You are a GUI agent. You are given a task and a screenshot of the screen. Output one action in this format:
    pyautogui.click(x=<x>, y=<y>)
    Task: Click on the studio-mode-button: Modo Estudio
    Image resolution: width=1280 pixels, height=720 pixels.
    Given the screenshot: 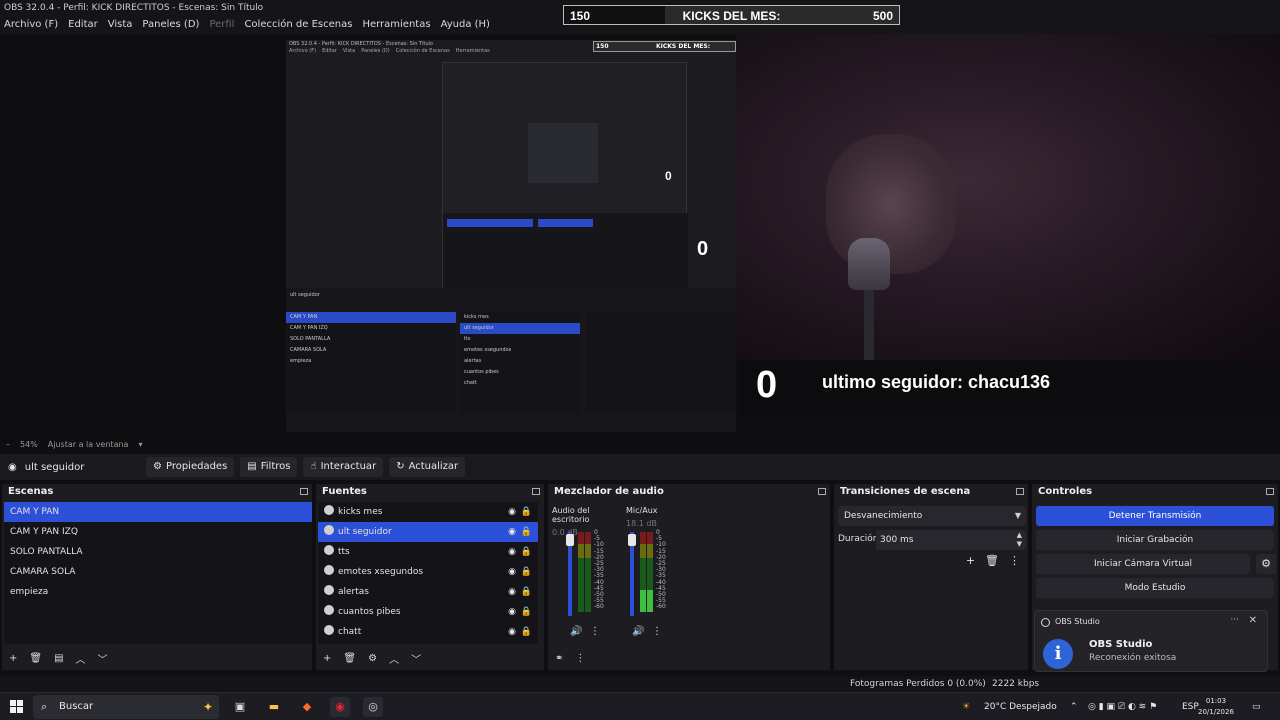 What is the action you would take?
    pyautogui.click(x=1155, y=588)
    